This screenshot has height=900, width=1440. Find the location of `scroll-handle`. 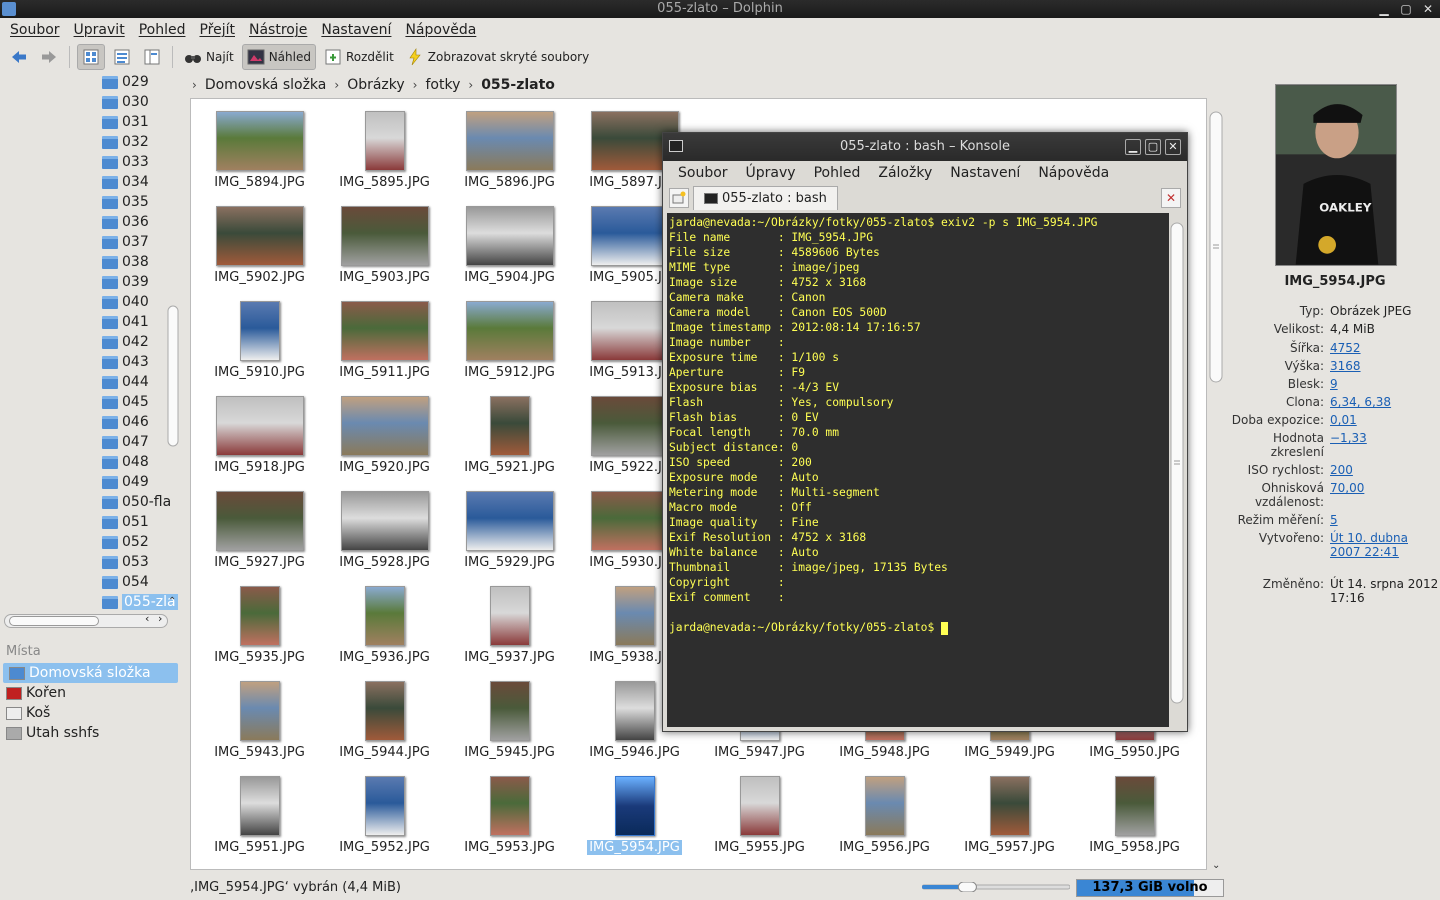

scroll-handle is located at coordinates (54, 621).